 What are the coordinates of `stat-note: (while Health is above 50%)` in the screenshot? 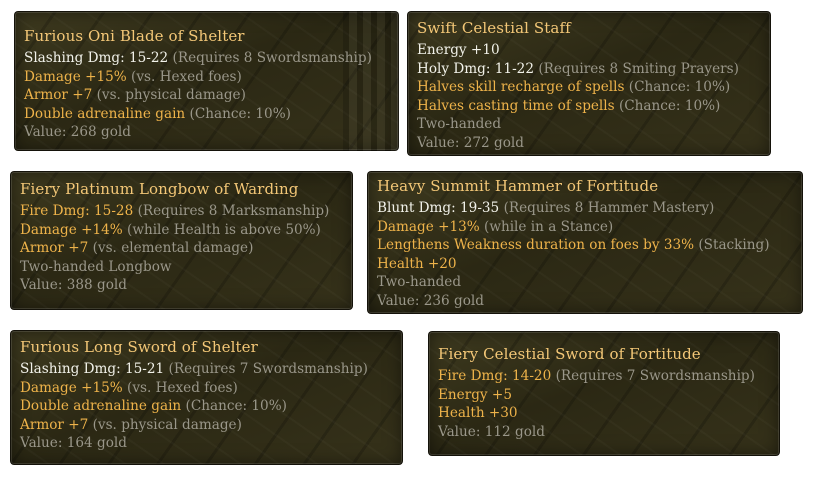 It's located at (224, 229).